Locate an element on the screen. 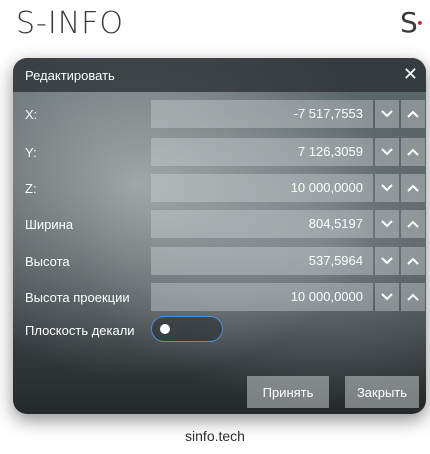 This screenshot has height=454, width=430. z-input: 10 000,0000 is located at coordinates (262, 188).